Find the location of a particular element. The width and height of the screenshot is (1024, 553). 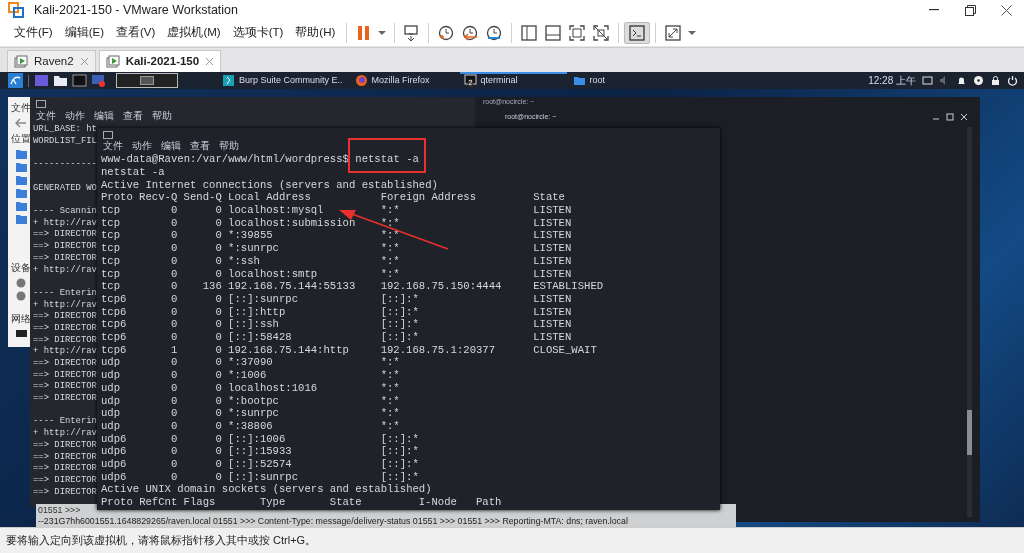

terminal-icon is located at coordinates (637, 33).